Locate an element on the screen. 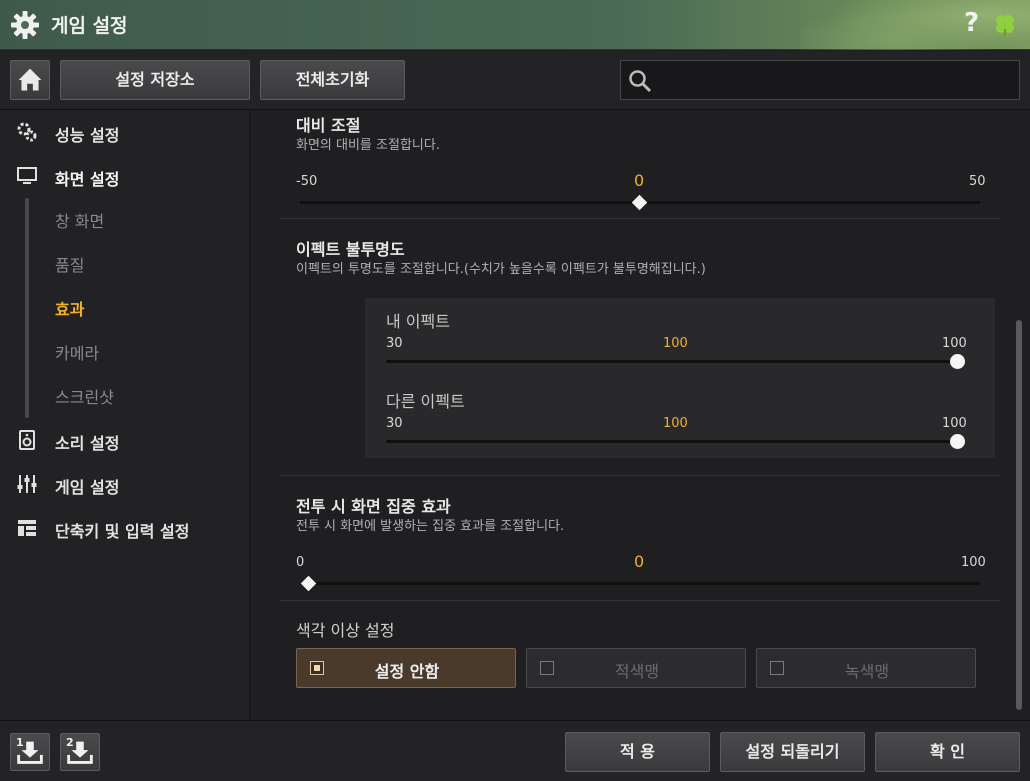 The width and height of the screenshot is (1030, 781). other-effect-min: 30 is located at coordinates (394, 423).